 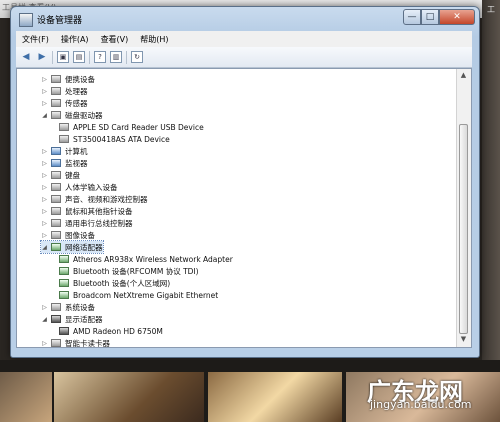 I want to click on device-category: ◢ 磁盘驱动器, so click(x=72, y=115).